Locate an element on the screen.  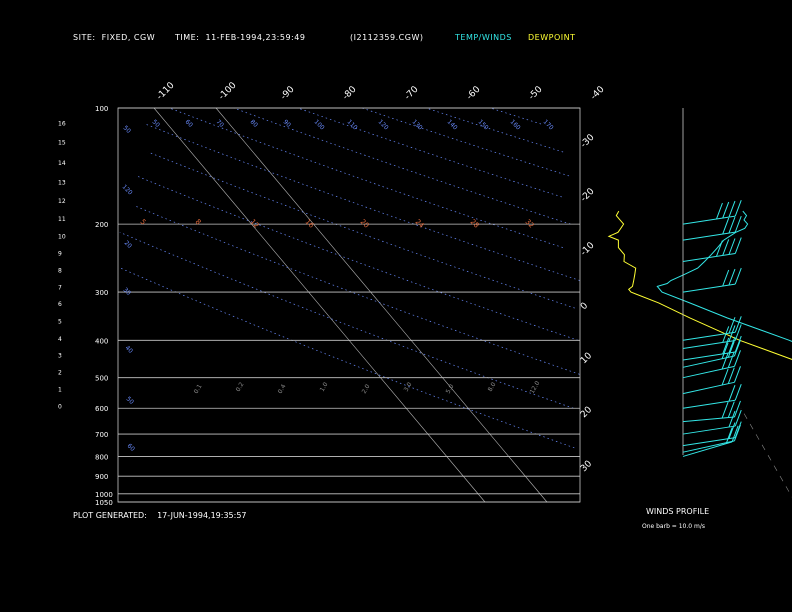
generated-label: PLOT GENERATED: is located at coordinates (110, 515).